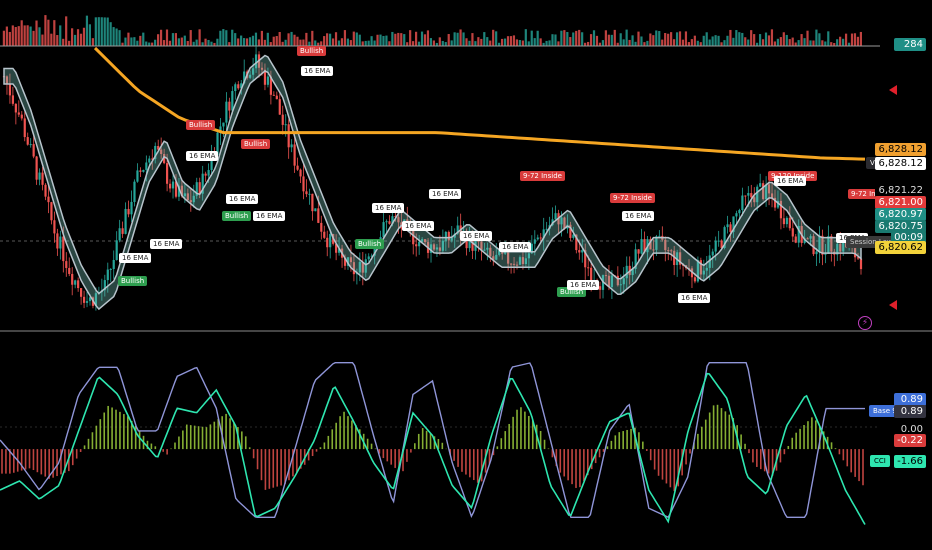 The width and height of the screenshot is (932, 550). Describe the element at coordinates (900, 247) in the screenshot. I see `price-axis-tag: 6,820.62` at that location.